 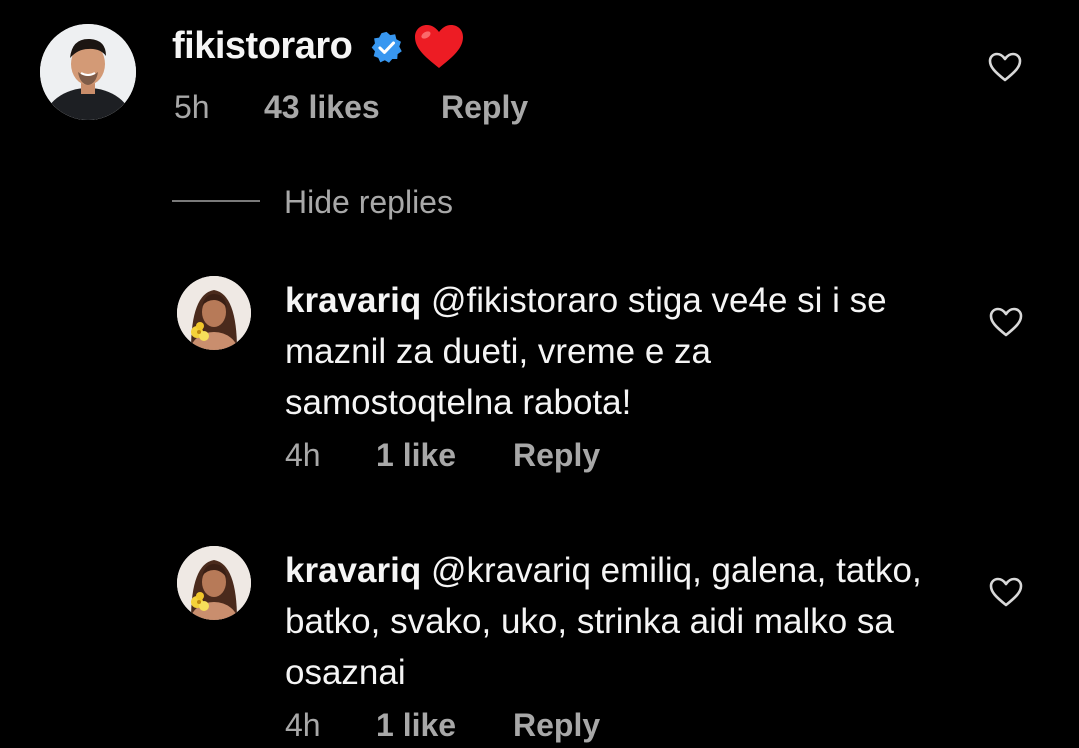 I want to click on comment-like-count: 43 likes, so click(x=322, y=107).